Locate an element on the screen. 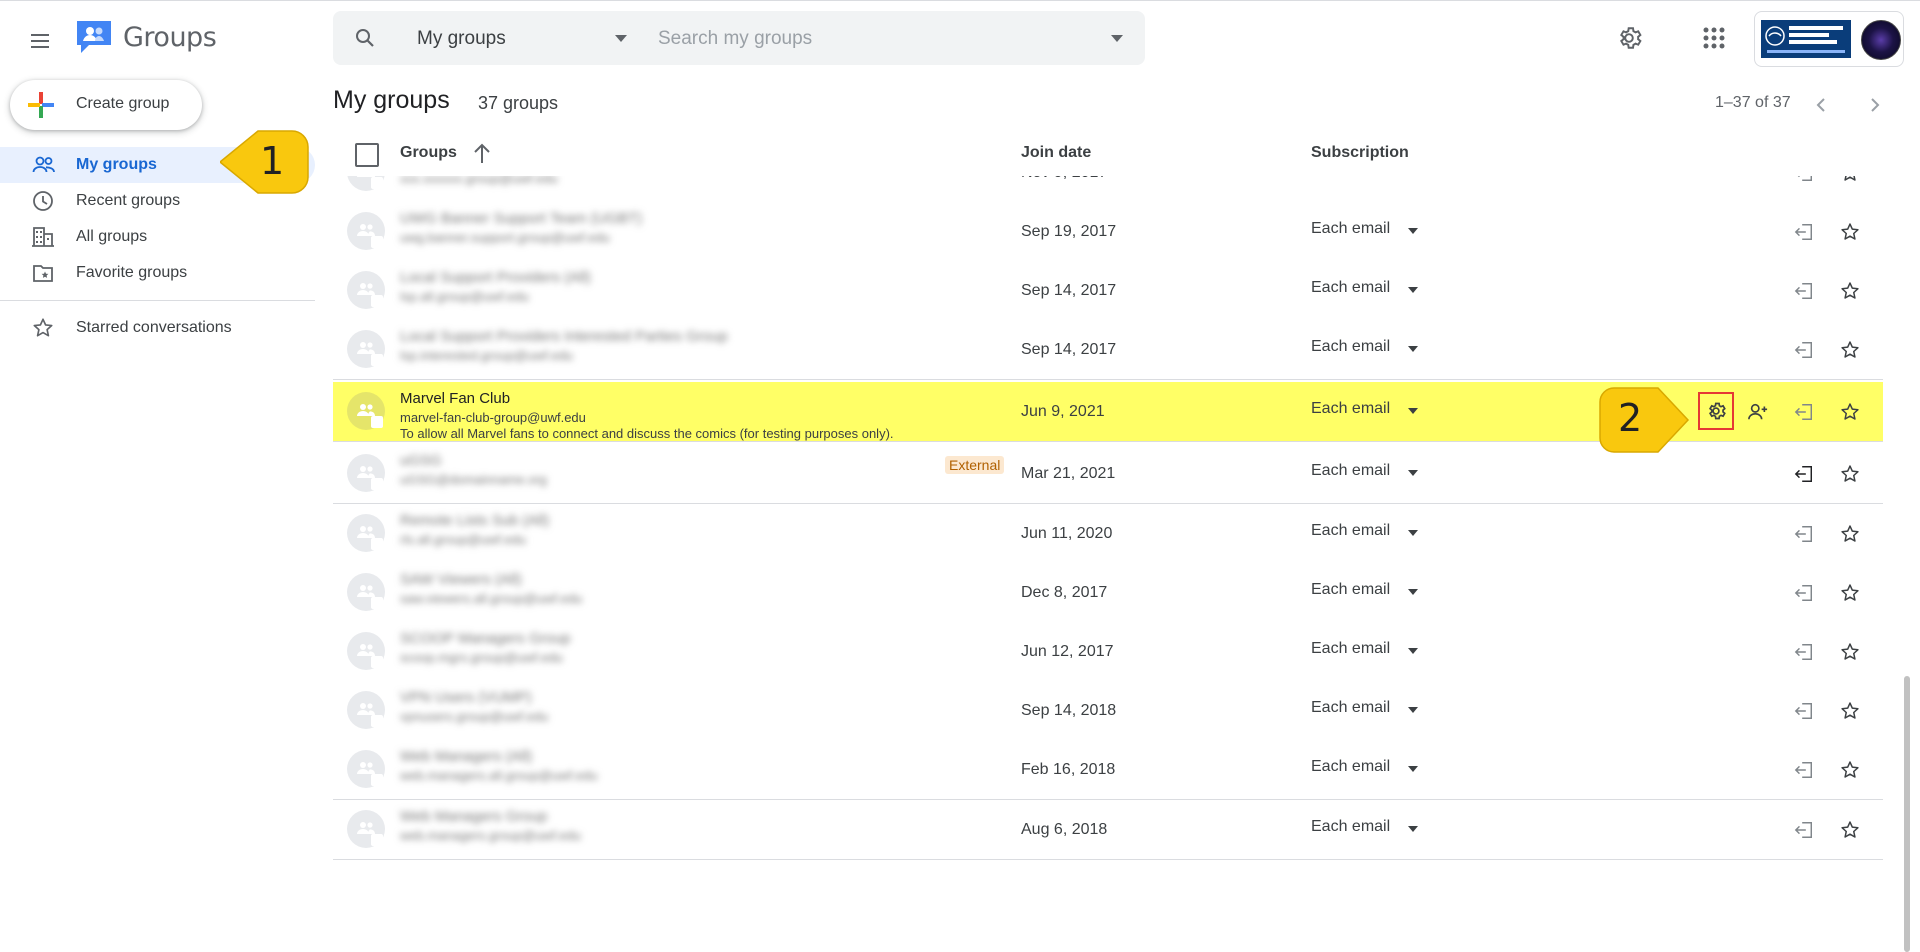  select-all-checkbox is located at coordinates (367, 155).